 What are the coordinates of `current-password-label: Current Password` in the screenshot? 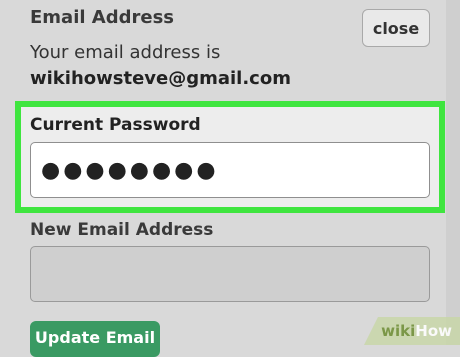 It's located at (115, 125).